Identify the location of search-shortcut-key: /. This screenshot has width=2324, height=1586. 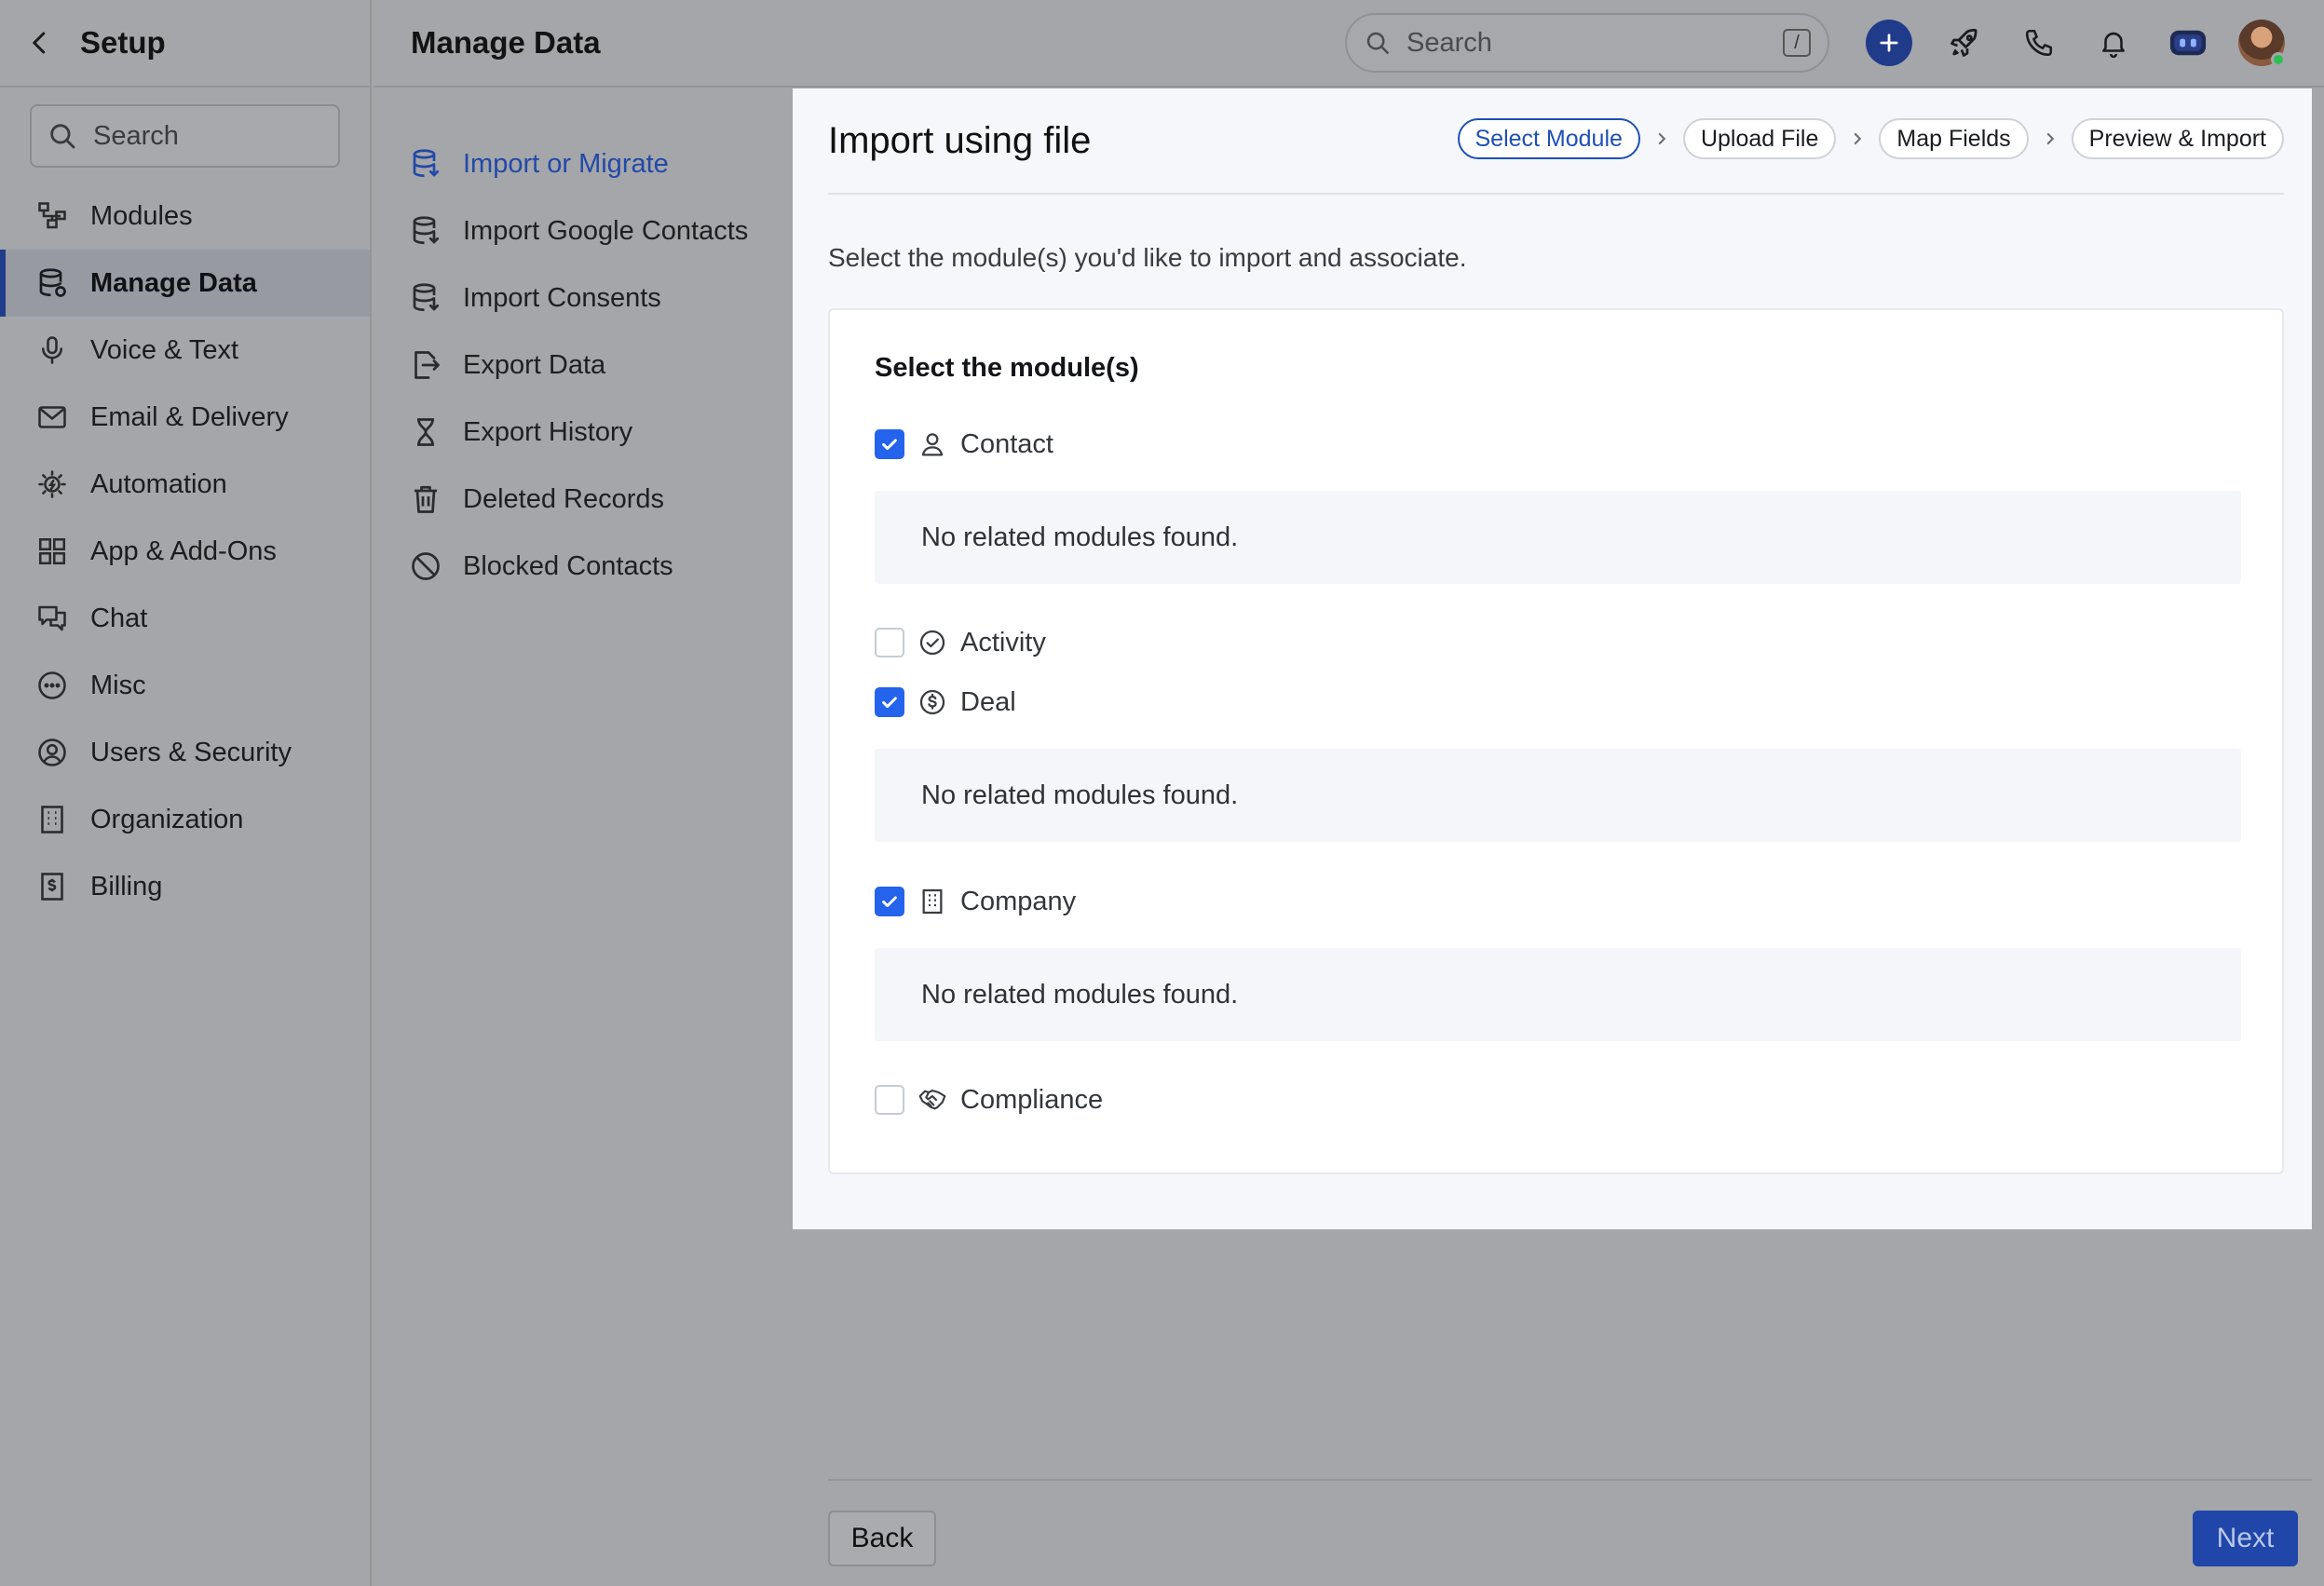
(1797, 43).